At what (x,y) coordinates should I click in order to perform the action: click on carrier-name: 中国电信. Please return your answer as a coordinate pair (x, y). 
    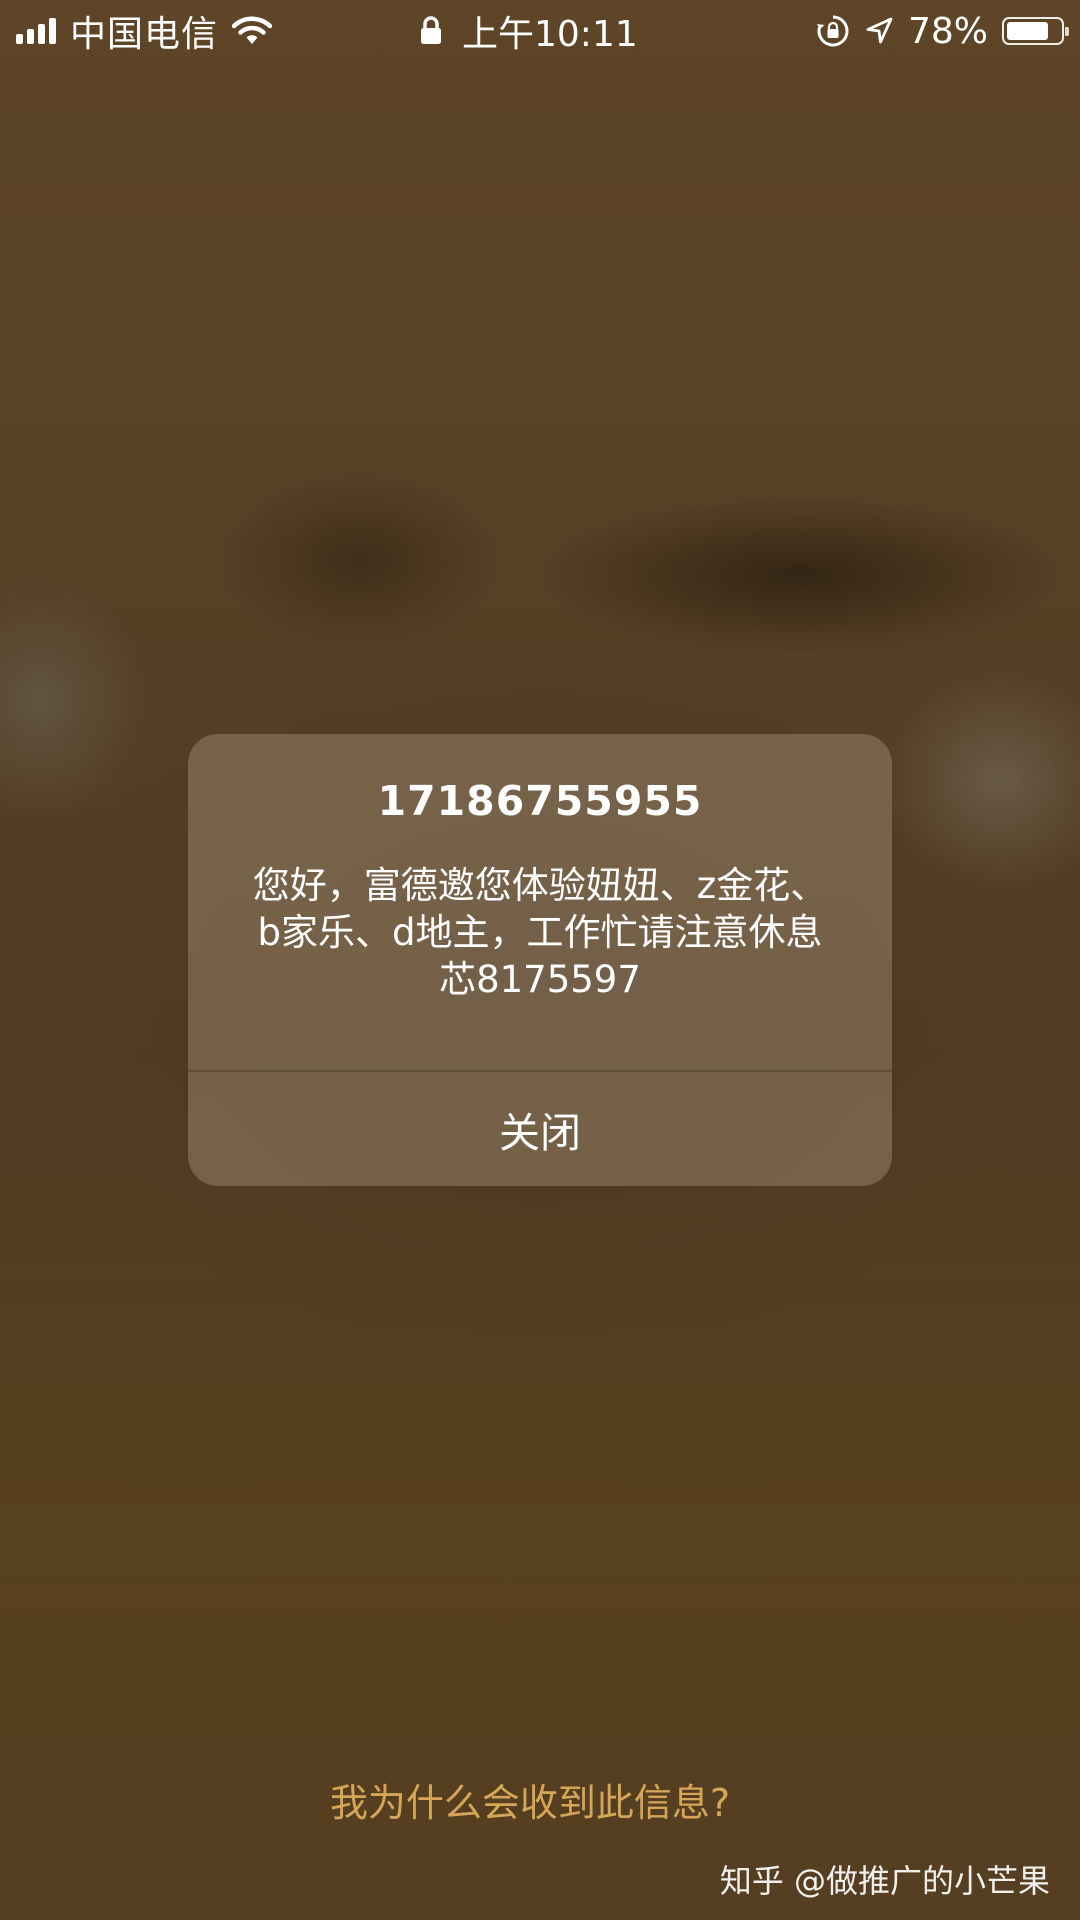
    Looking at the image, I should click on (144, 34).